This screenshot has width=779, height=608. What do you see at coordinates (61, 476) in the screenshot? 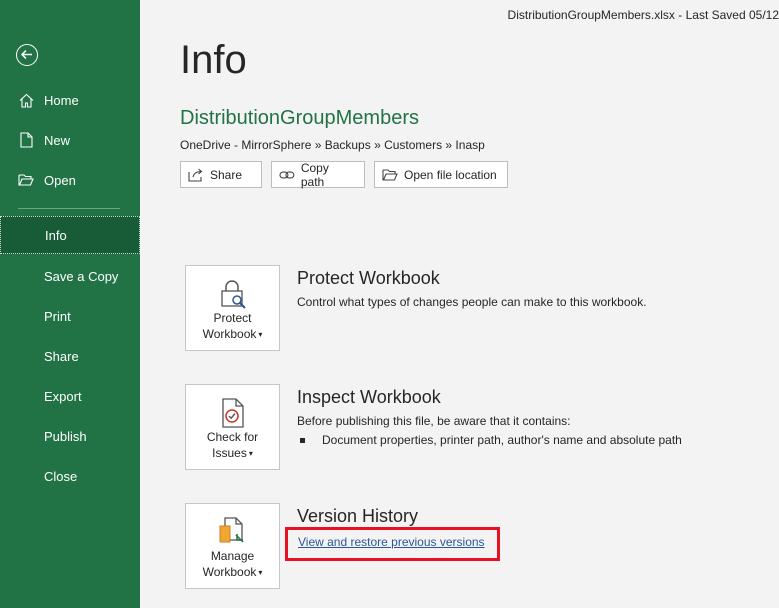
I see `sidebar-item-label: Close` at bounding box center [61, 476].